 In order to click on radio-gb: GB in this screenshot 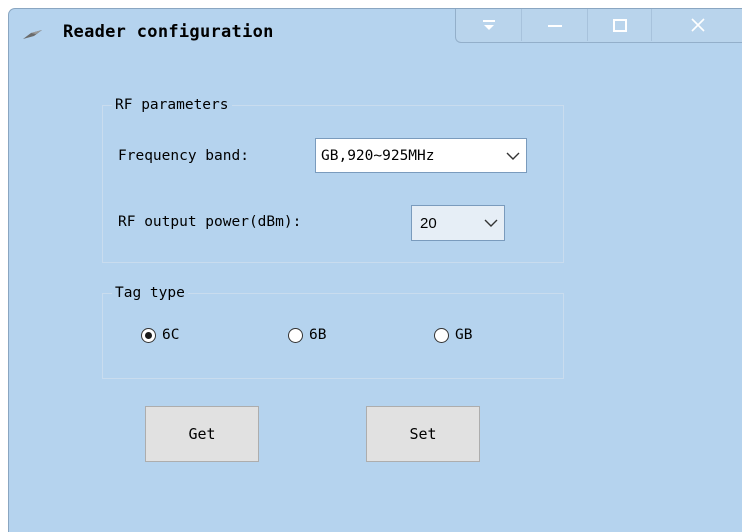, I will do `click(453, 335)`.